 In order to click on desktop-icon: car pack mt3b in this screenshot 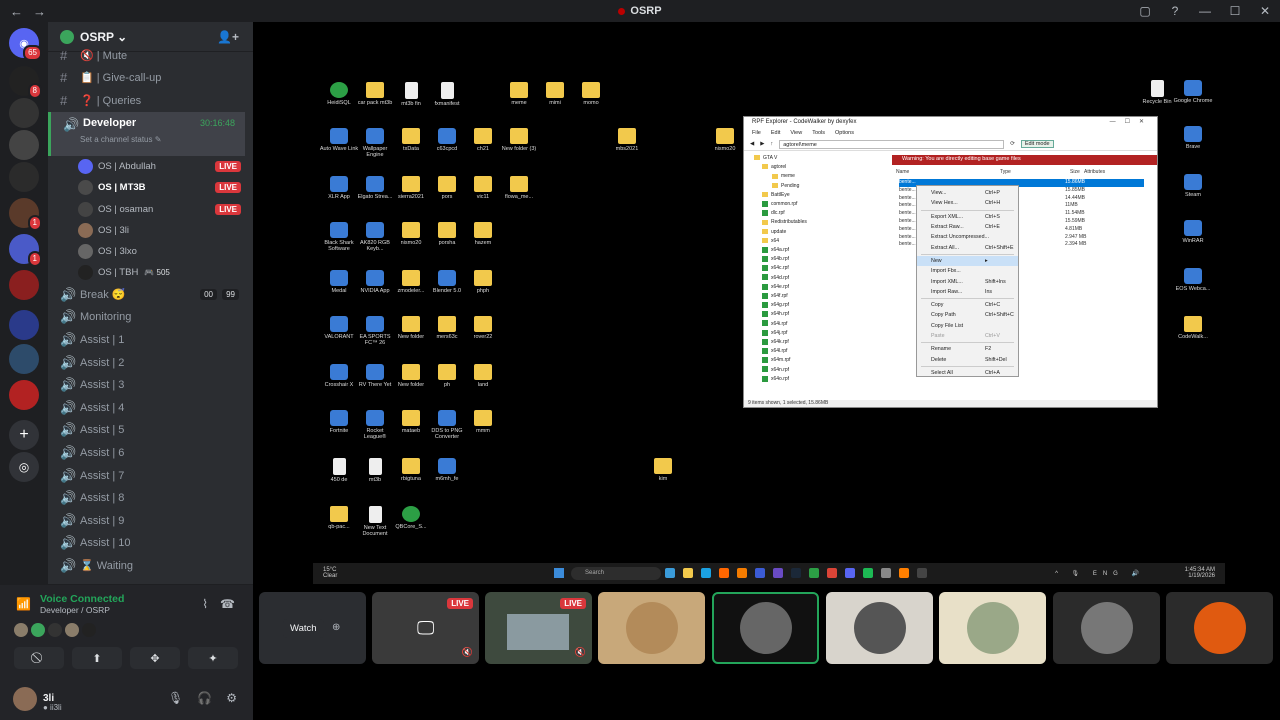, I will do `click(375, 94)`.